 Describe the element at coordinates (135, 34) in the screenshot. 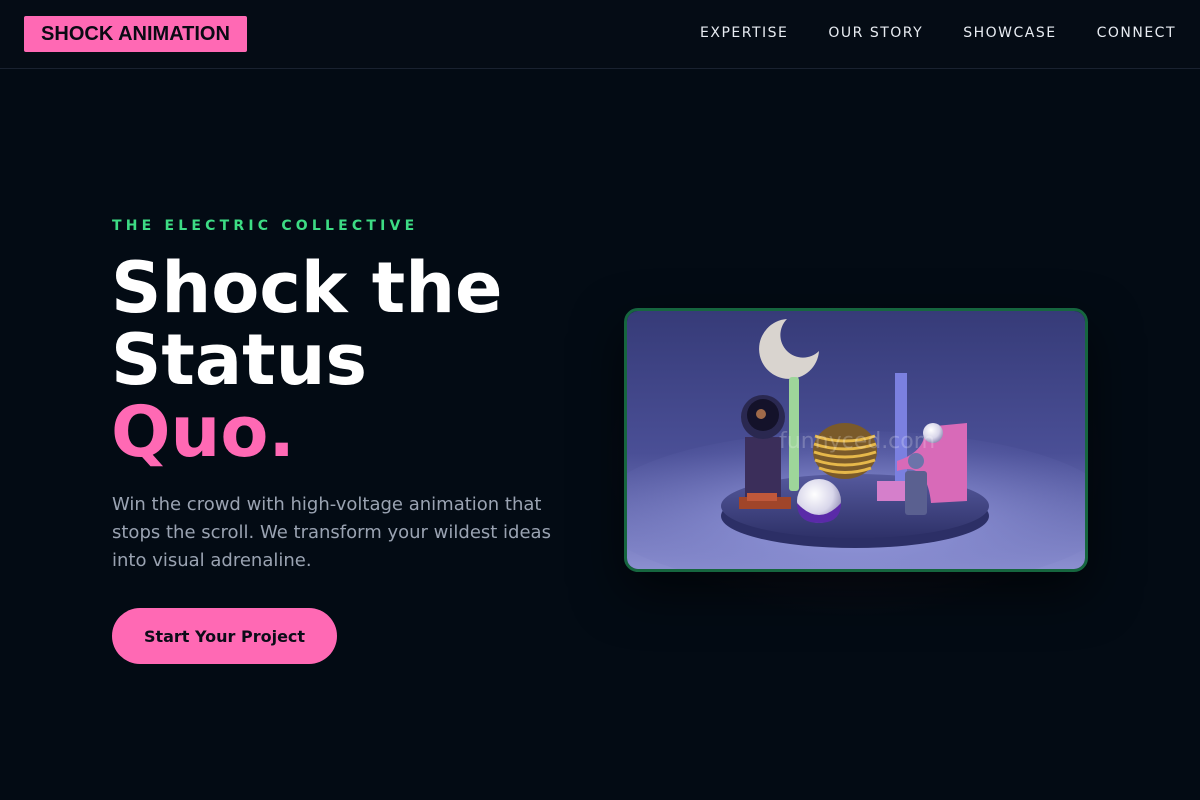

I see `brand-logo: SHOCK ANIMATION` at that location.